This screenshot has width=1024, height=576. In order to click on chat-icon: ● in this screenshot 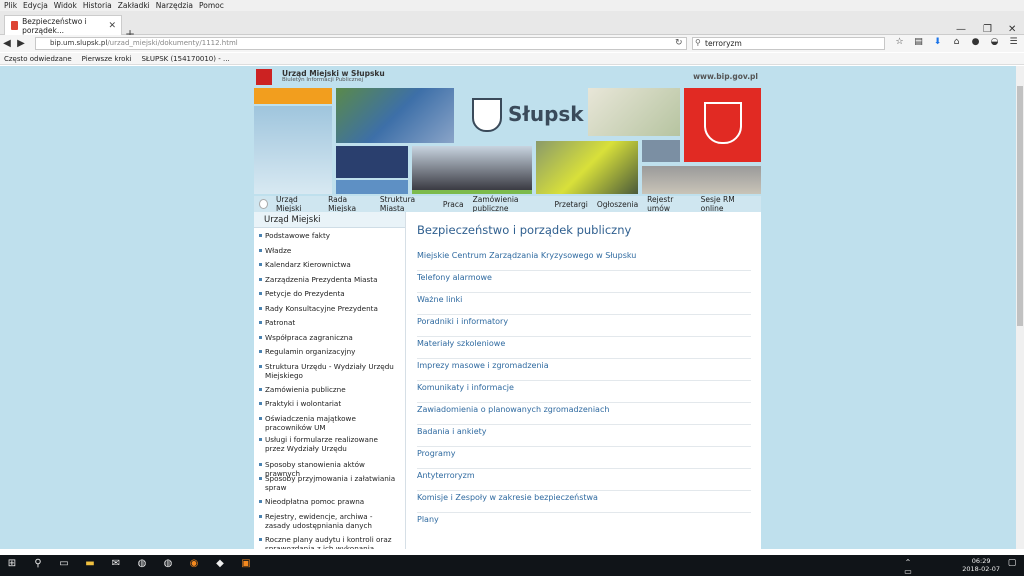, I will do `click(975, 42)`.